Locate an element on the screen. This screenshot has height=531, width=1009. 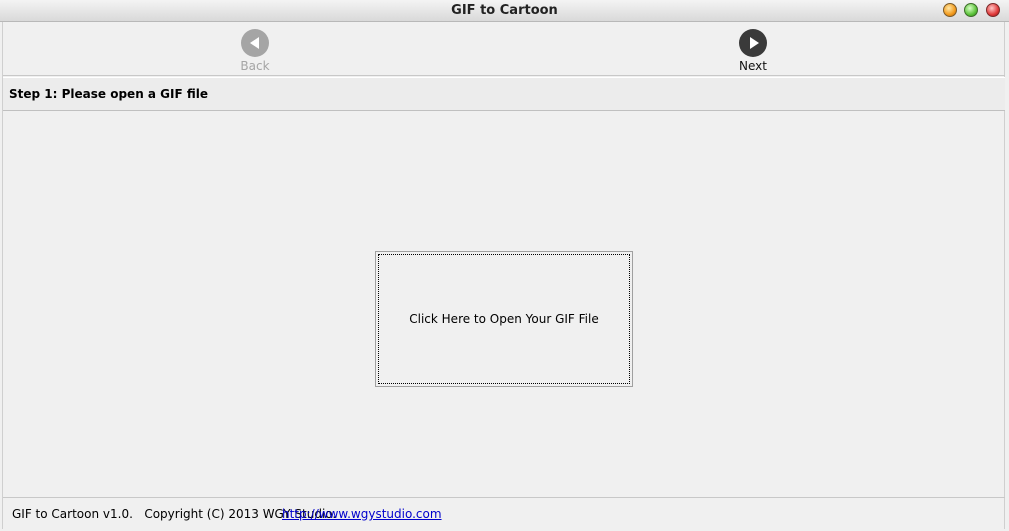
next-button: Next is located at coordinates (753, 52).